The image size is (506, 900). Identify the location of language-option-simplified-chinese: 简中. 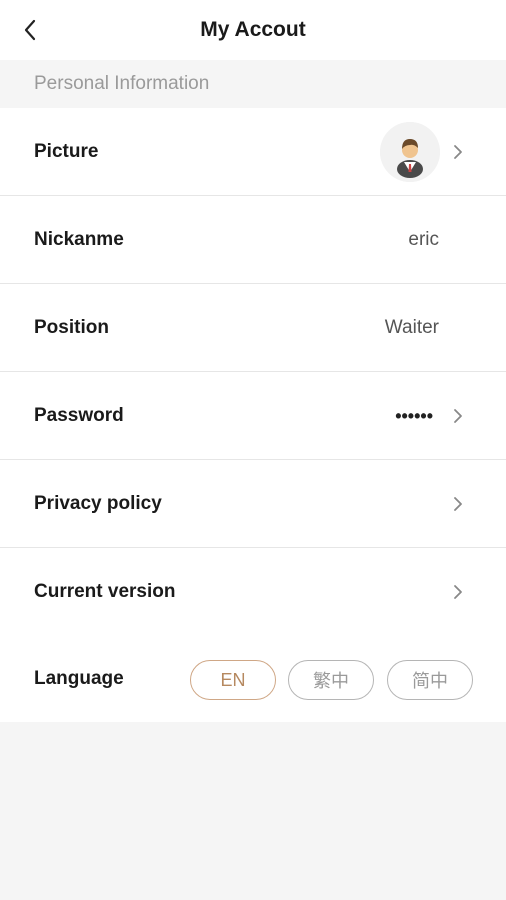
(430, 680).